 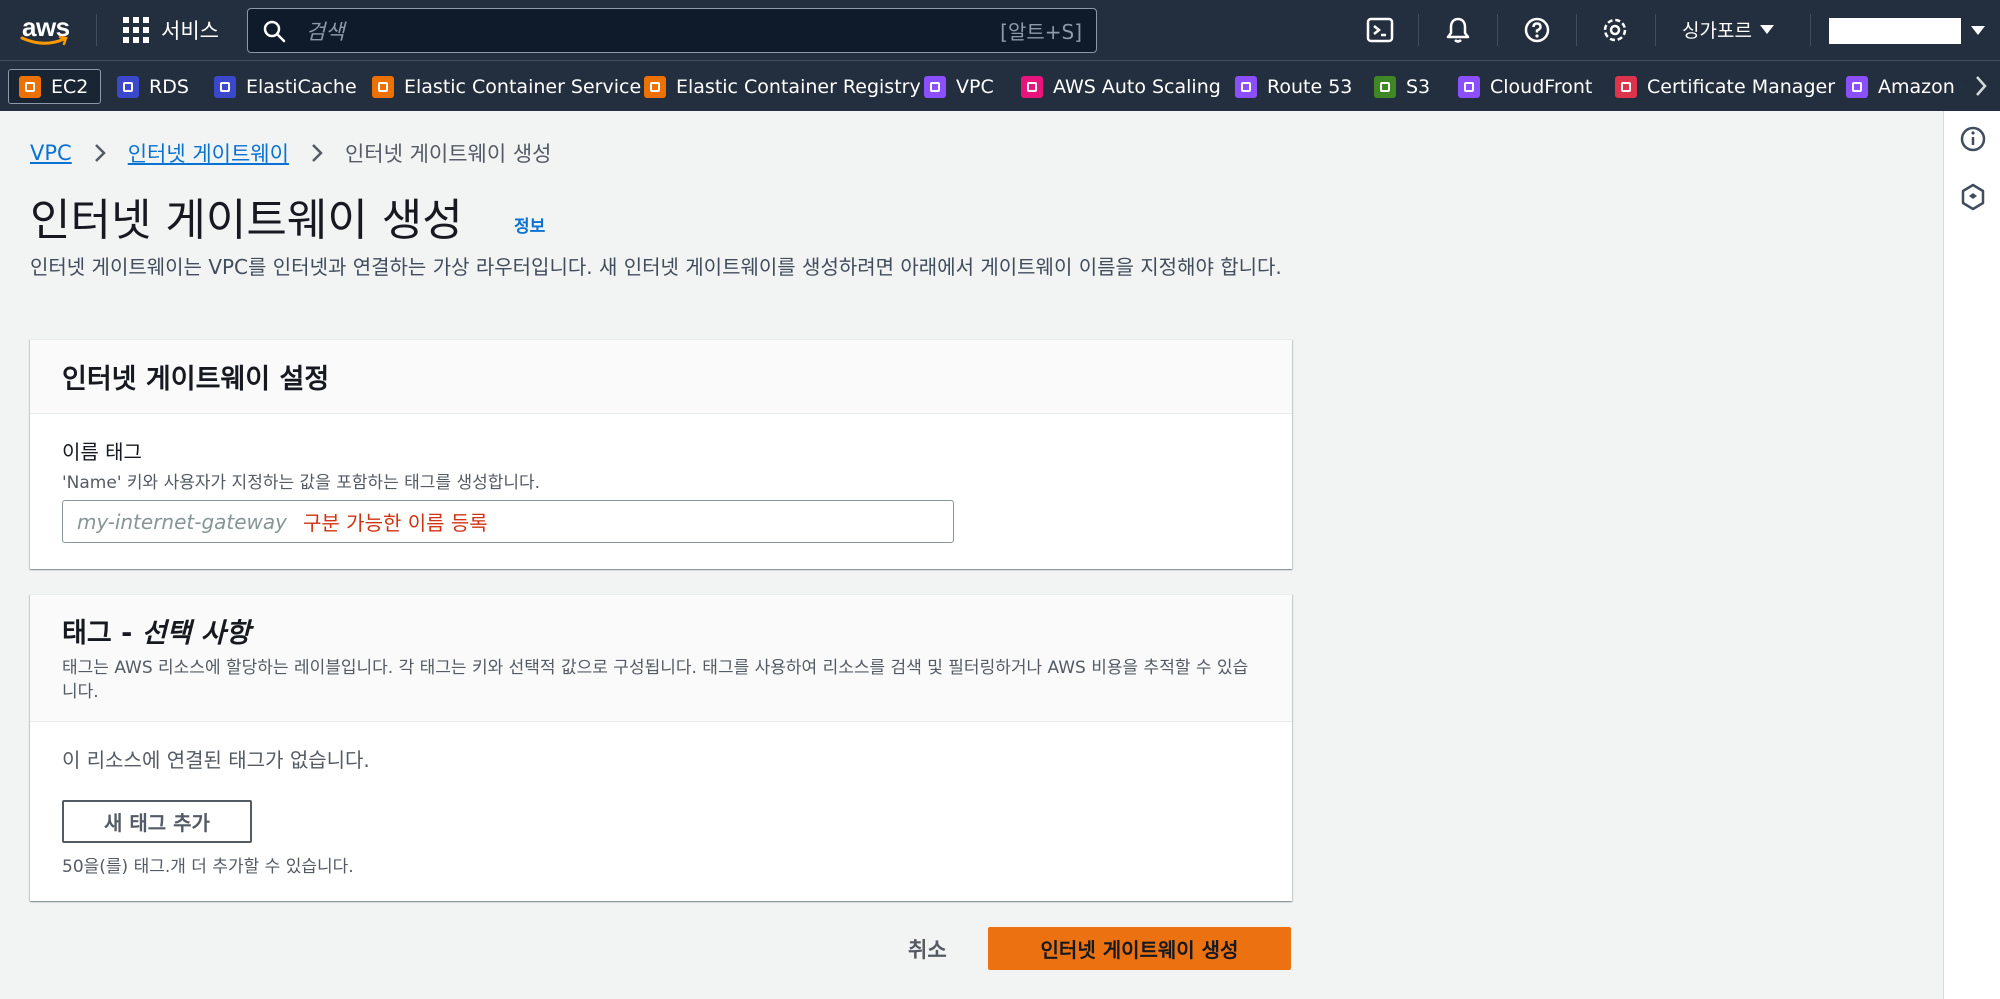 I want to click on breadcrumb: VPC 인터넷 게이트웨이 인터넷 게이트웨이 생성, so click(x=291, y=153).